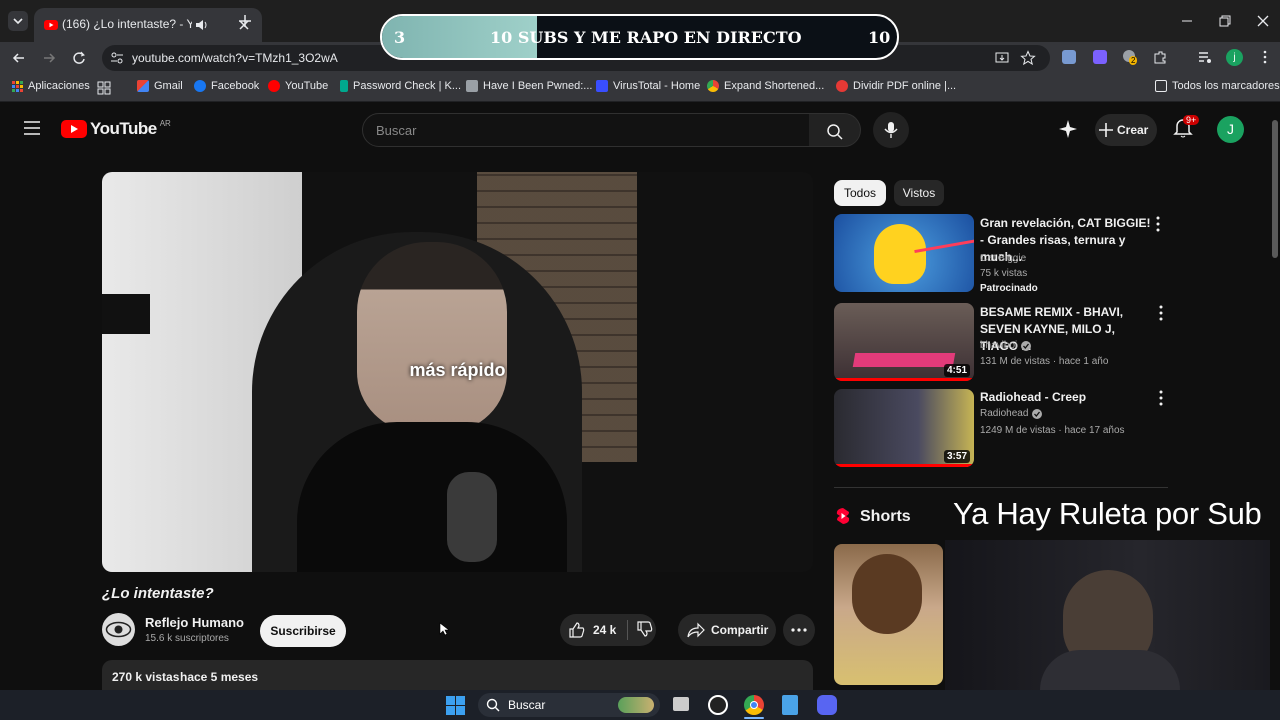 The width and height of the screenshot is (1280, 720). What do you see at coordinates (79, 58) in the screenshot?
I see `reload-icon` at bounding box center [79, 58].